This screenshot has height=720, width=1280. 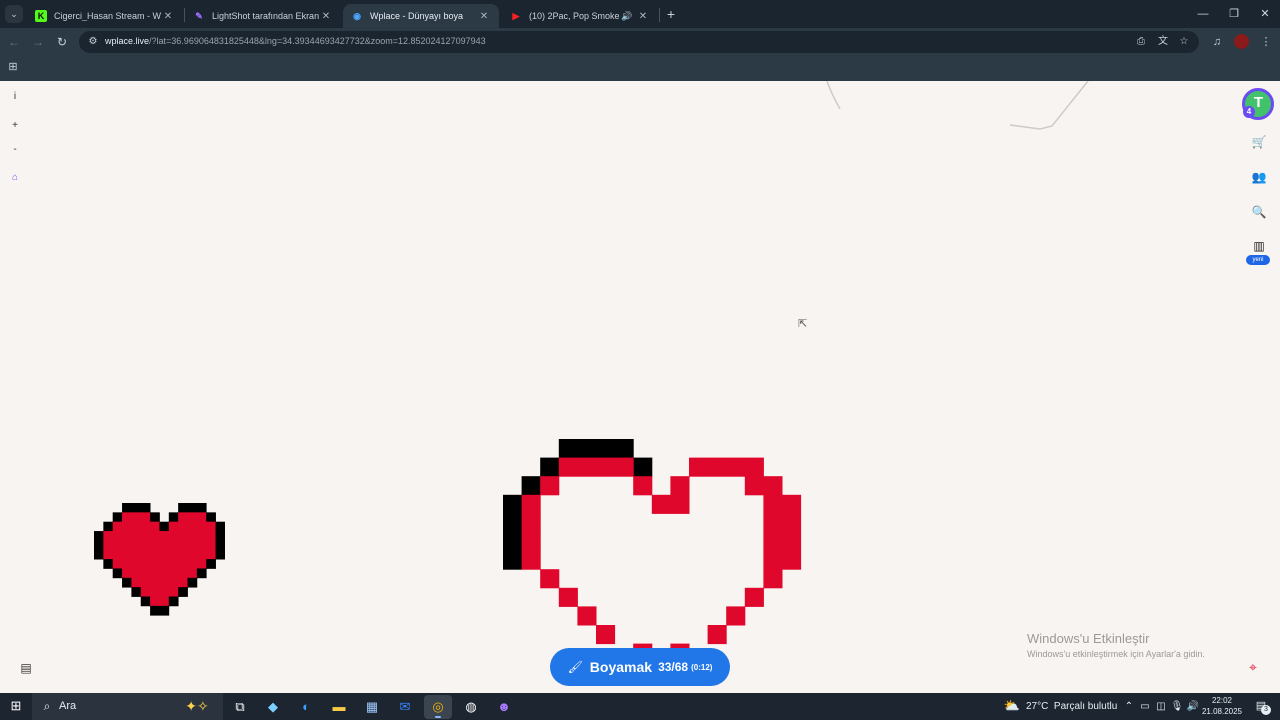 I want to click on paint-button: 🖌 Boyamak 33/68 (0:12), so click(x=640, y=667).